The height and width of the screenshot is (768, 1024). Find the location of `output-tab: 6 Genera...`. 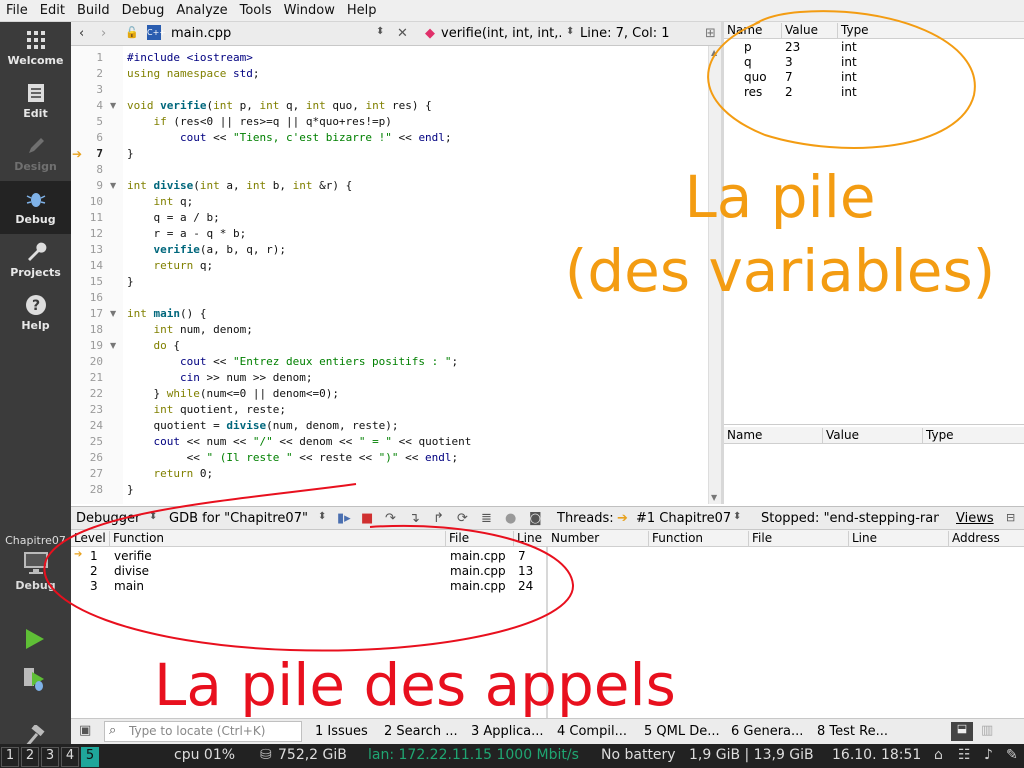

output-tab: 6 Genera... is located at coordinates (767, 731).